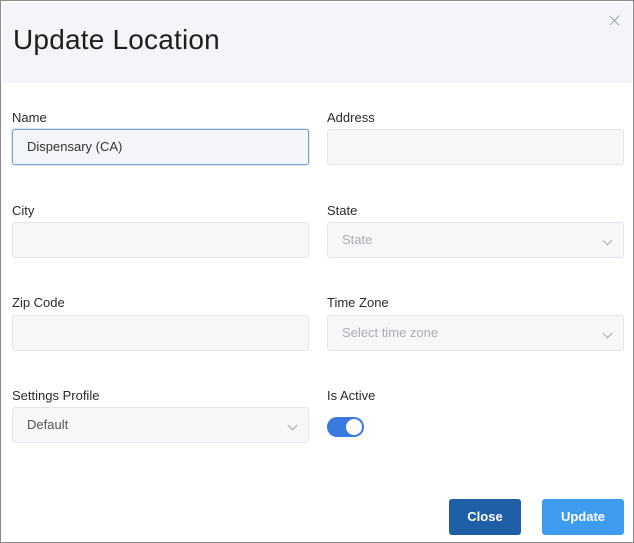 Image resolution: width=634 pixels, height=543 pixels. I want to click on address-label: Address, so click(351, 117).